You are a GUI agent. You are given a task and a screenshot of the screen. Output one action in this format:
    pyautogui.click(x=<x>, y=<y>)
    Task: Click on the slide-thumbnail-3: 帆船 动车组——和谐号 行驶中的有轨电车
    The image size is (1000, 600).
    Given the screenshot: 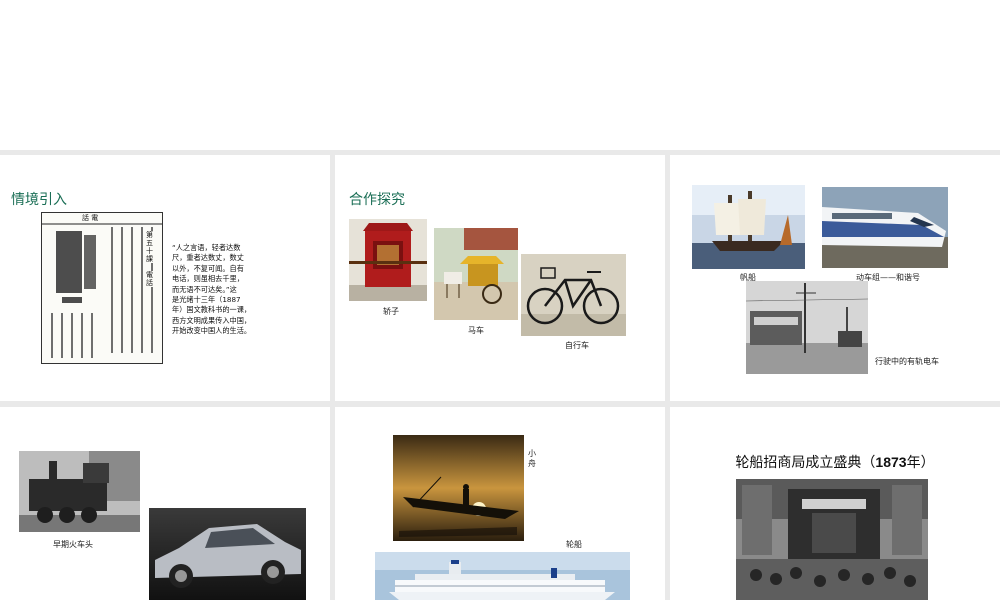 What is the action you would take?
    pyautogui.click(x=835, y=278)
    